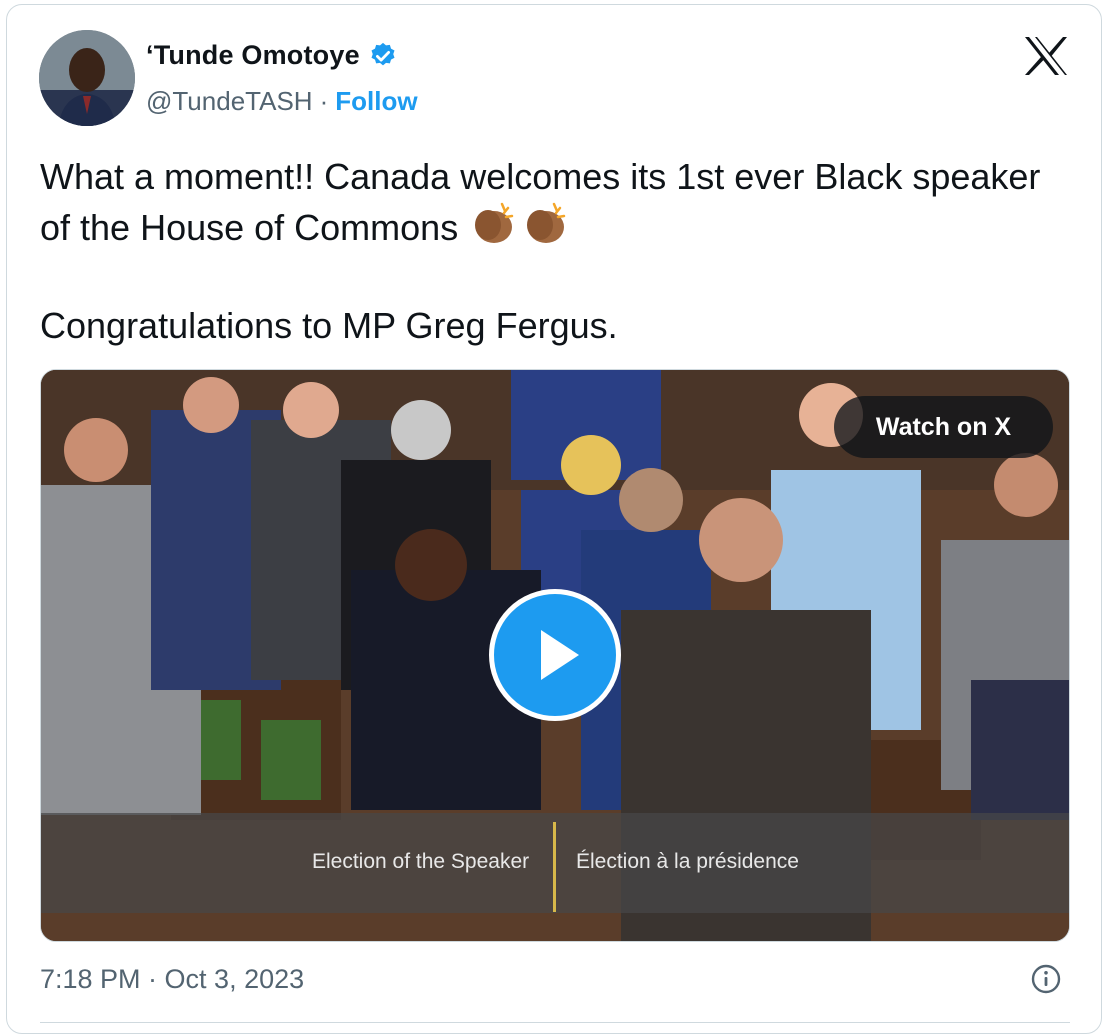 This screenshot has width=1109, height=1034. I want to click on caption-divider, so click(554, 867).